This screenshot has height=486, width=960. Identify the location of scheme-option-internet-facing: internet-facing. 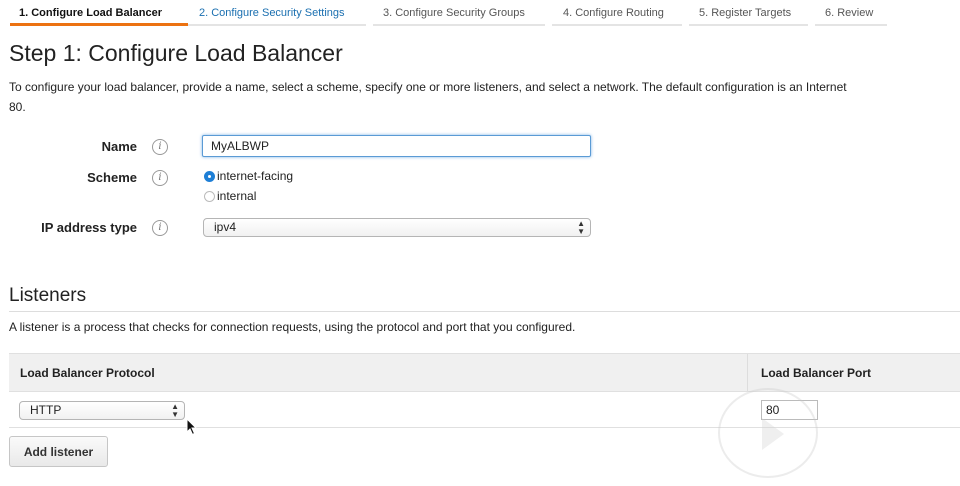
(248, 176).